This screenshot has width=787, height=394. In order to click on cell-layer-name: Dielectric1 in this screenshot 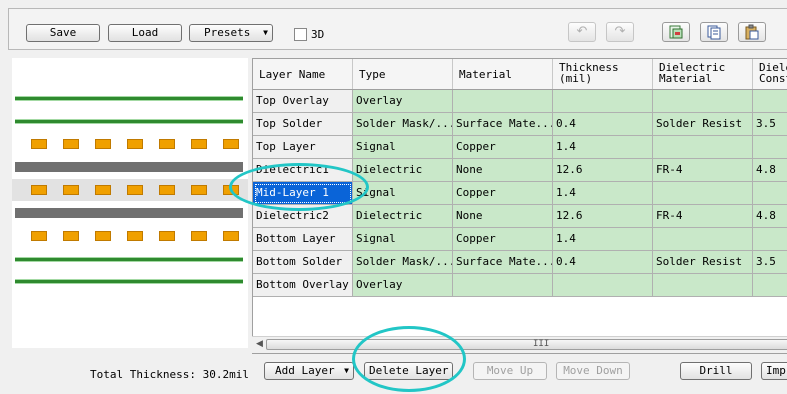, I will do `click(303, 170)`.